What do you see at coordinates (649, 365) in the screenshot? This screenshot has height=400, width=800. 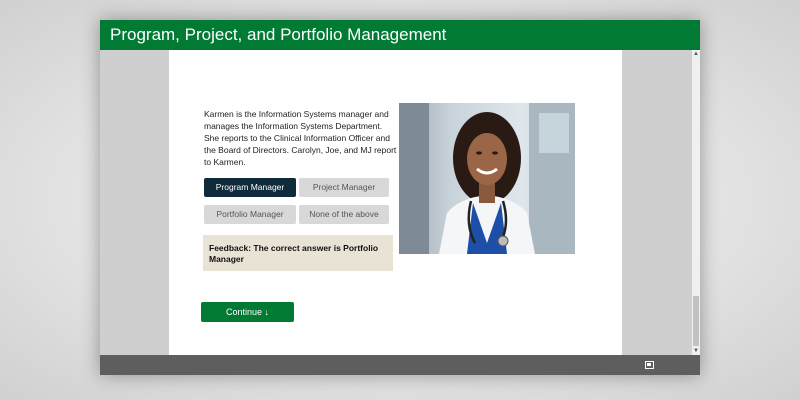 I see `fullscreen-icon` at bounding box center [649, 365].